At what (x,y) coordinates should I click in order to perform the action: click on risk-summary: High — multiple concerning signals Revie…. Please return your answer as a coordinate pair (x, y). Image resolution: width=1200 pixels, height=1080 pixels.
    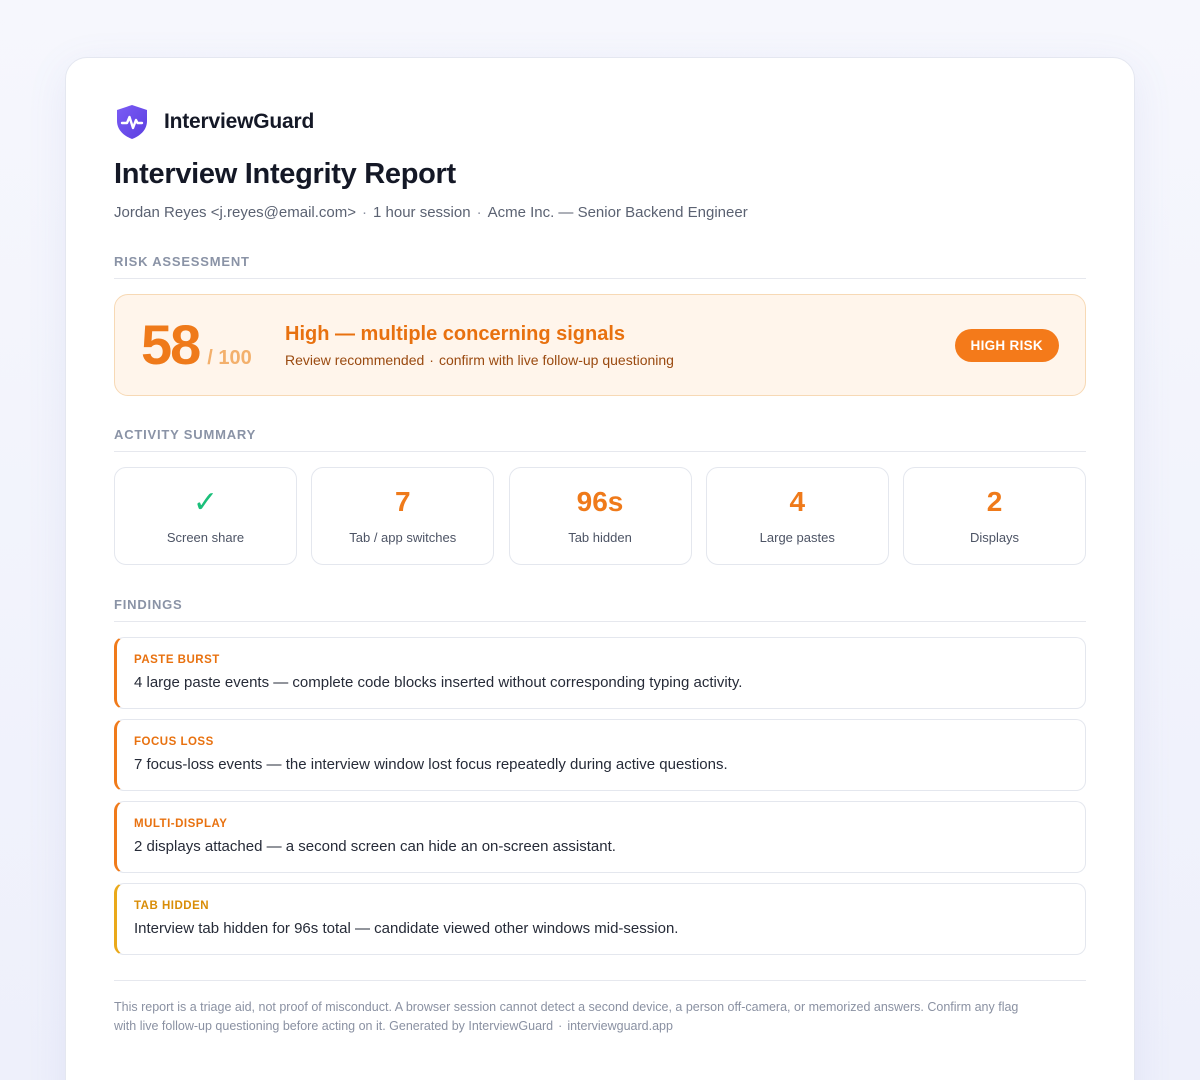
    Looking at the image, I should click on (479, 345).